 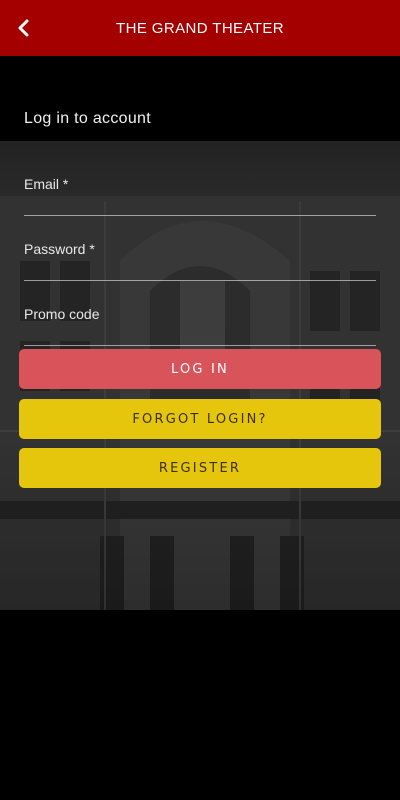 I want to click on back-button, so click(x=24, y=28).